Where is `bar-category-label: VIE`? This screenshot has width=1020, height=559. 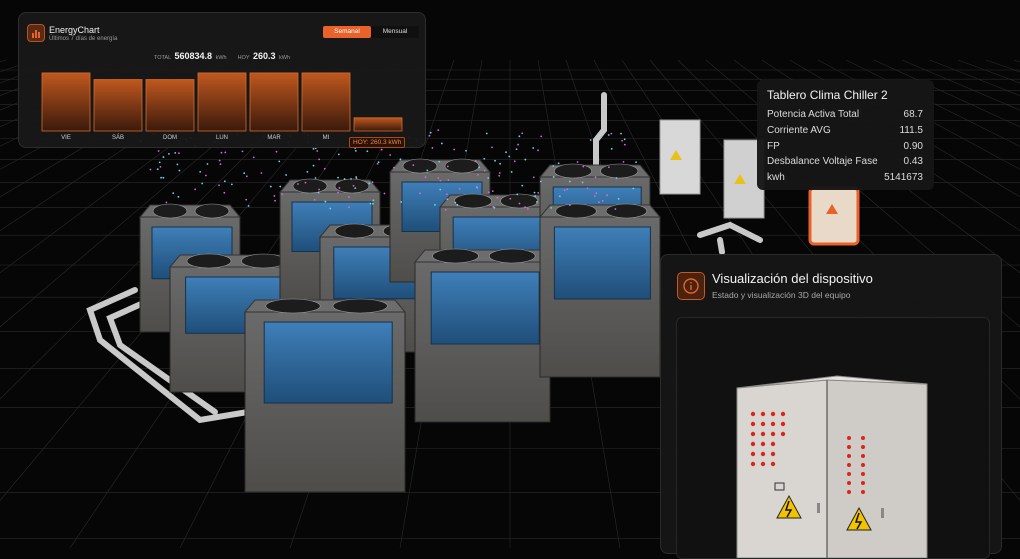
bar-category-label: VIE is located at coordinates (66, 138).